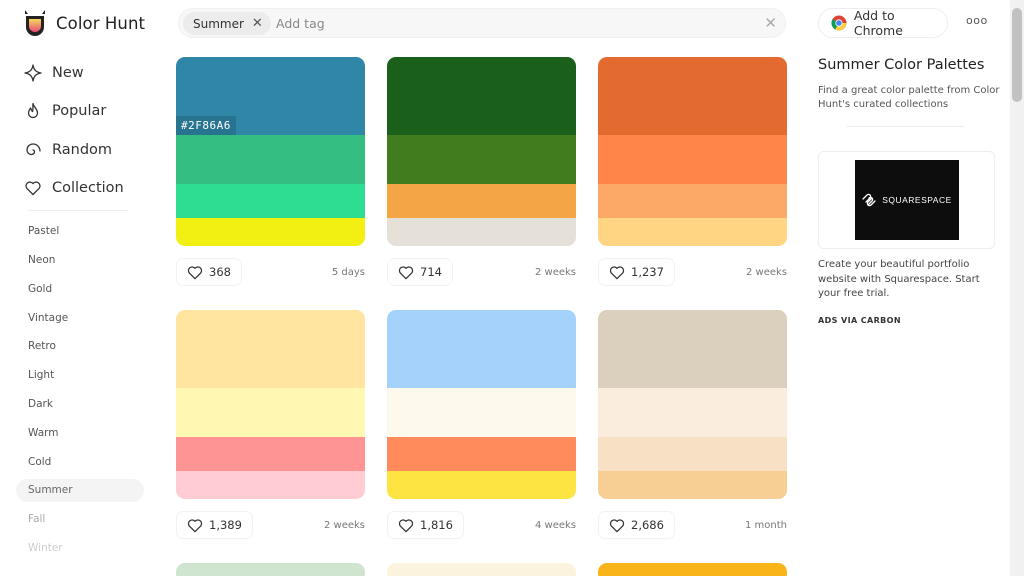 This screenshot has width=1024, height=576. I want to click on tag-link-summer: Summer, so click(80, 490).